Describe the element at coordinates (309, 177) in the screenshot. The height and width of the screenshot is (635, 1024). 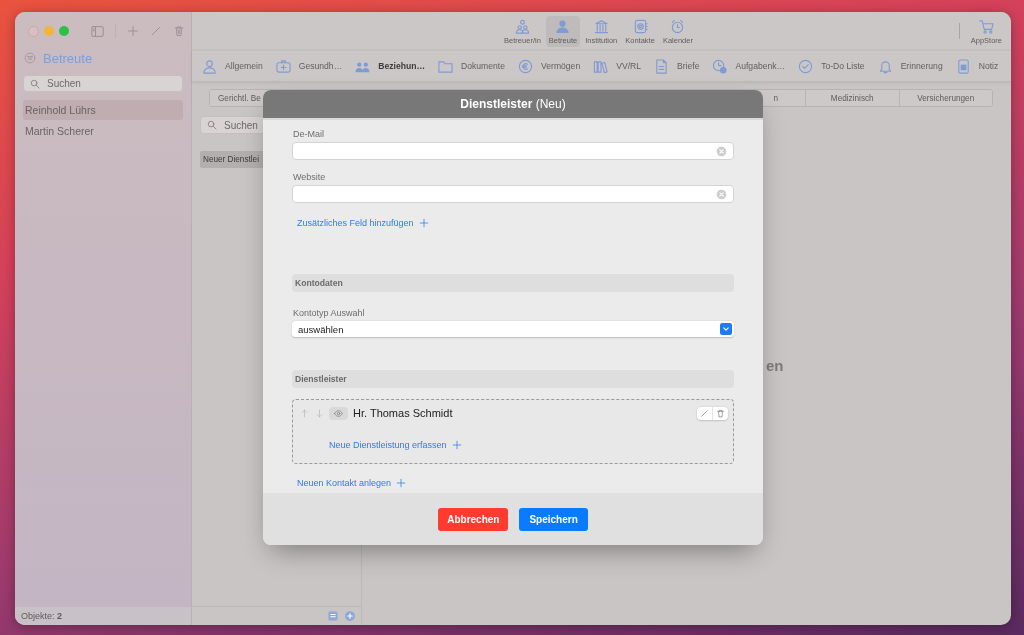
I see `field-label: Website` at that location.